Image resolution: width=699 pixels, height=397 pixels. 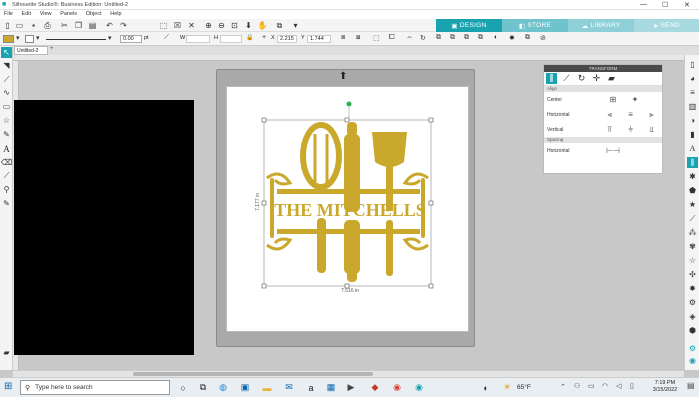 I want to click on chrome-icon: ◉, so click(x=397, y=387).